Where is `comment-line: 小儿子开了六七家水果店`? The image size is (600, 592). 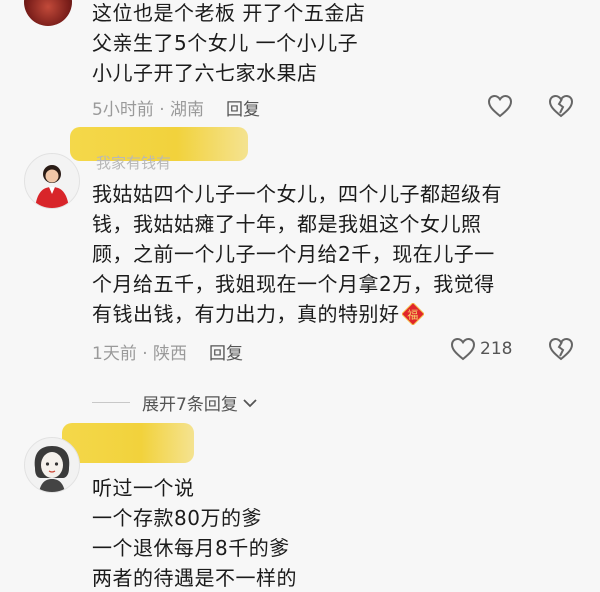 comment-line: 小儿子开了六七家水果店 is located at coordinates (205, 73).